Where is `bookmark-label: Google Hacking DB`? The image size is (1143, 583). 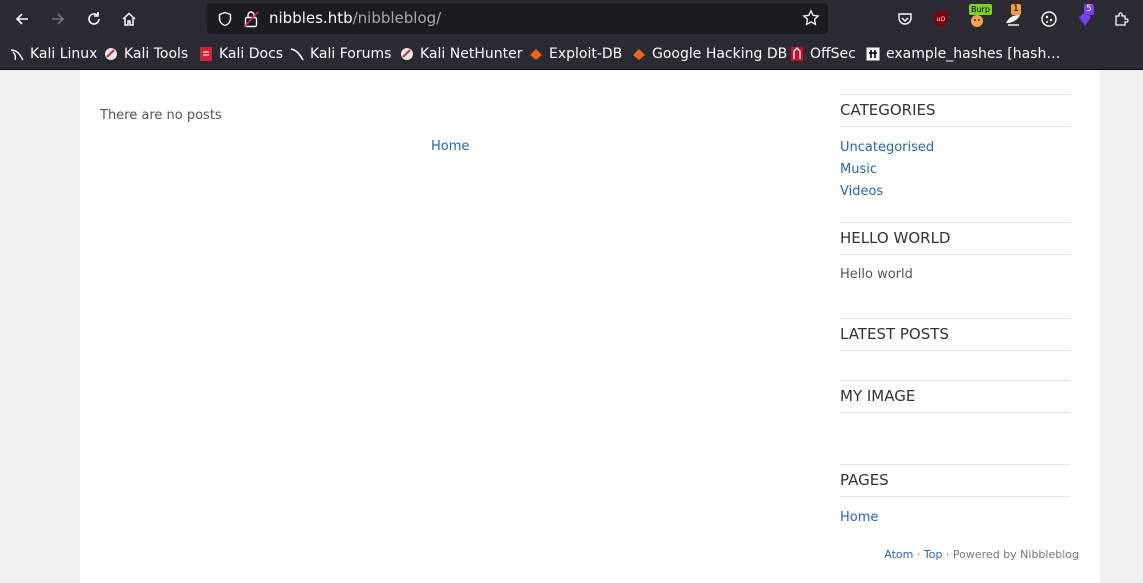
bookmark-label: Google Hacking DB is located at coordinates (720, 54).